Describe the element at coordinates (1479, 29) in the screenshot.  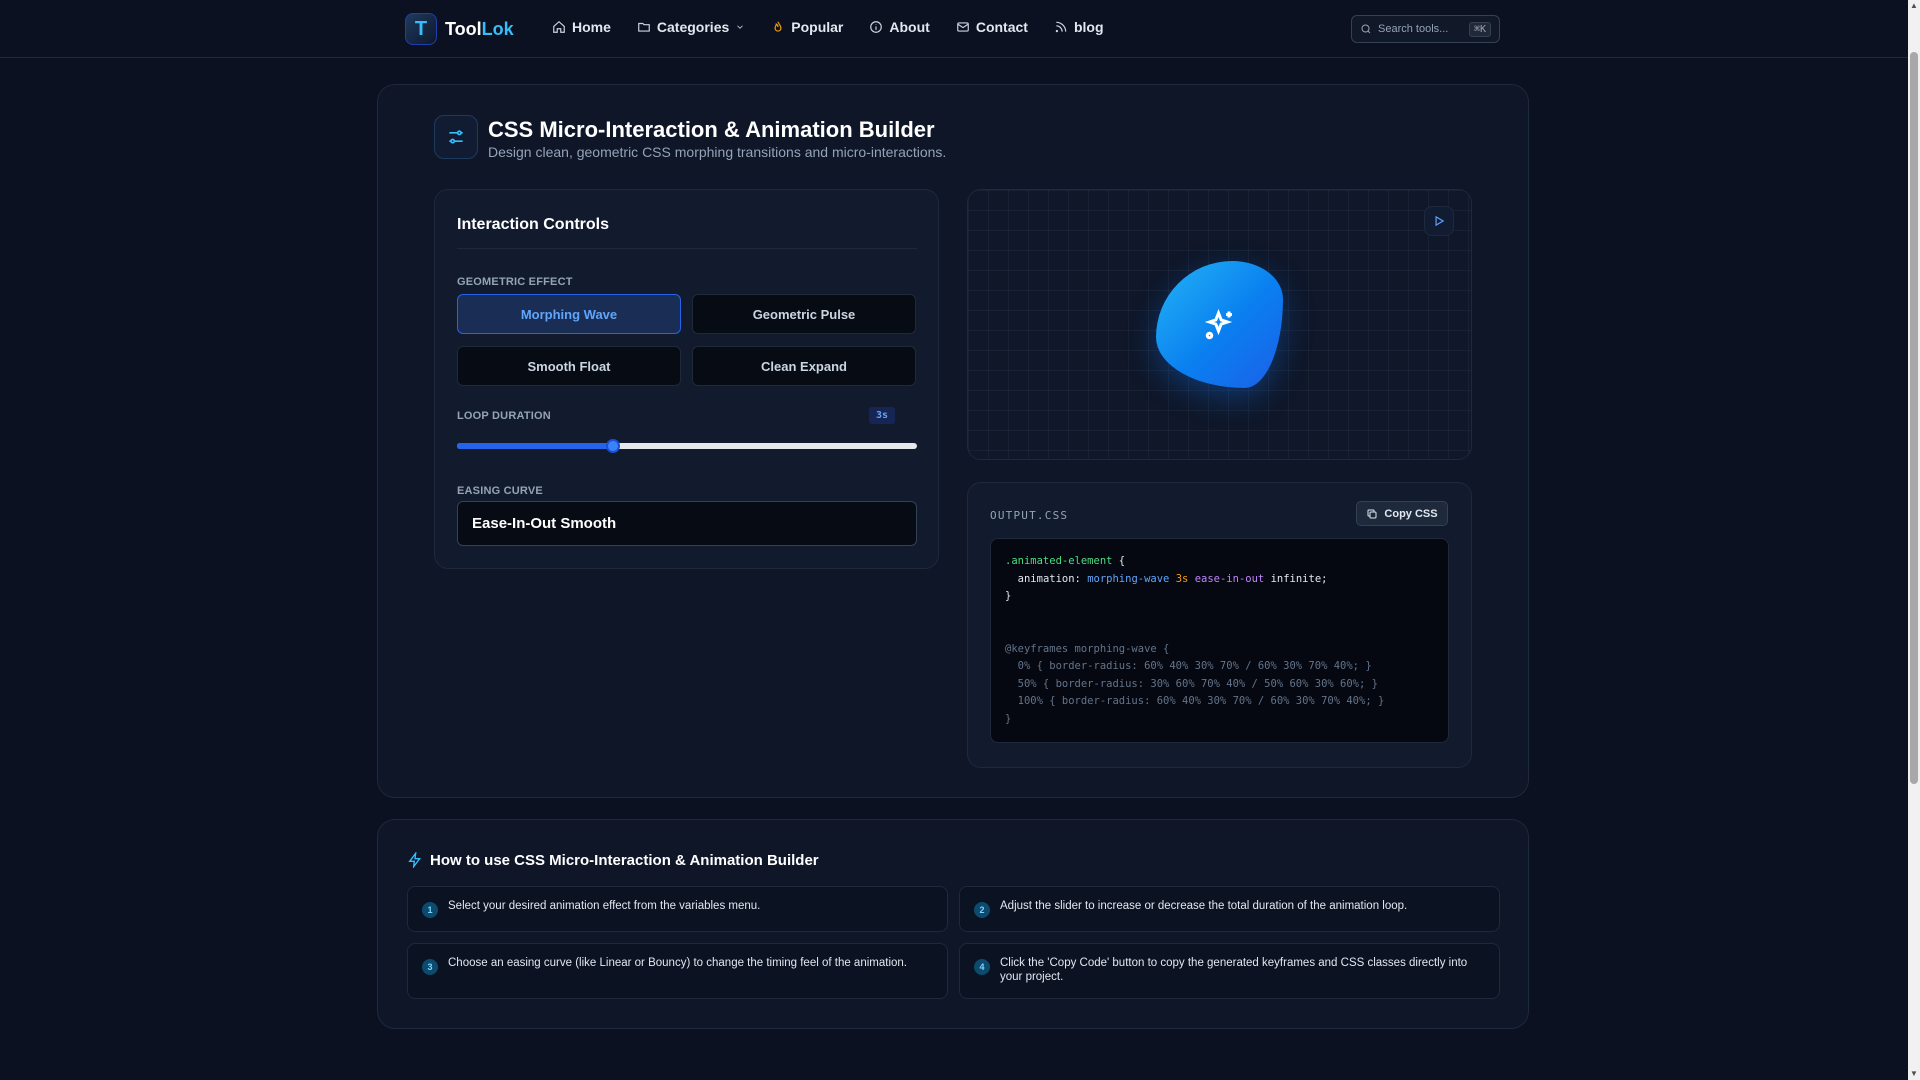
I see `search-shortcut: ⌘K` at that location.